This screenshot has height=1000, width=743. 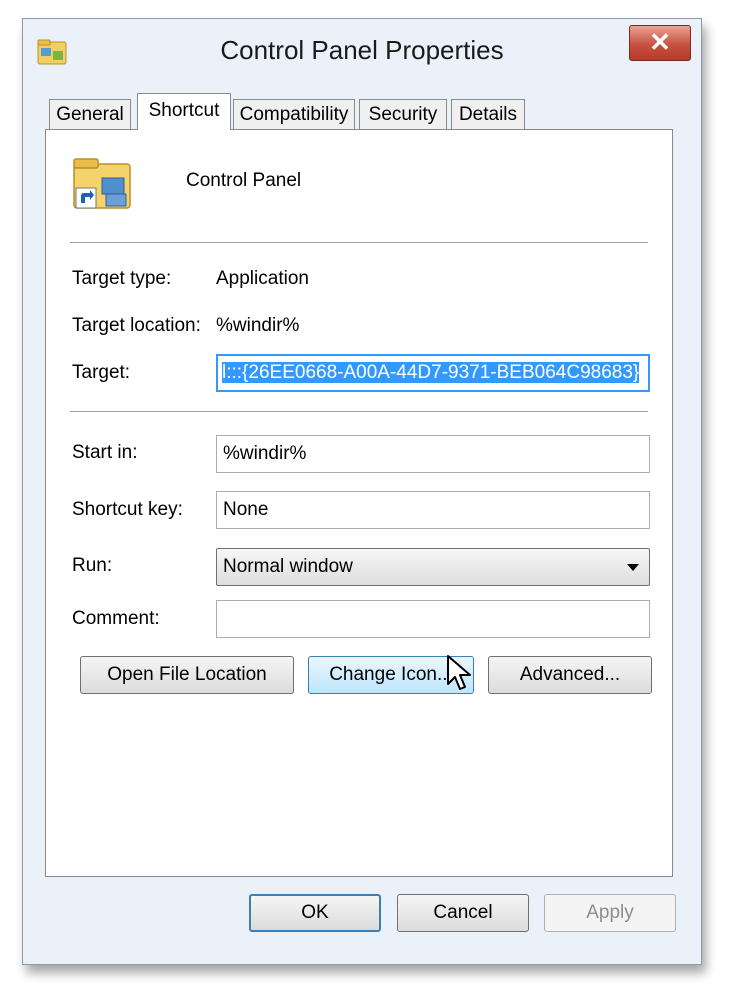 What do you see at coordinates (433, 454) in the screenshot?
I see `start-in-input: %windir%` at bounding box center [433, 454].